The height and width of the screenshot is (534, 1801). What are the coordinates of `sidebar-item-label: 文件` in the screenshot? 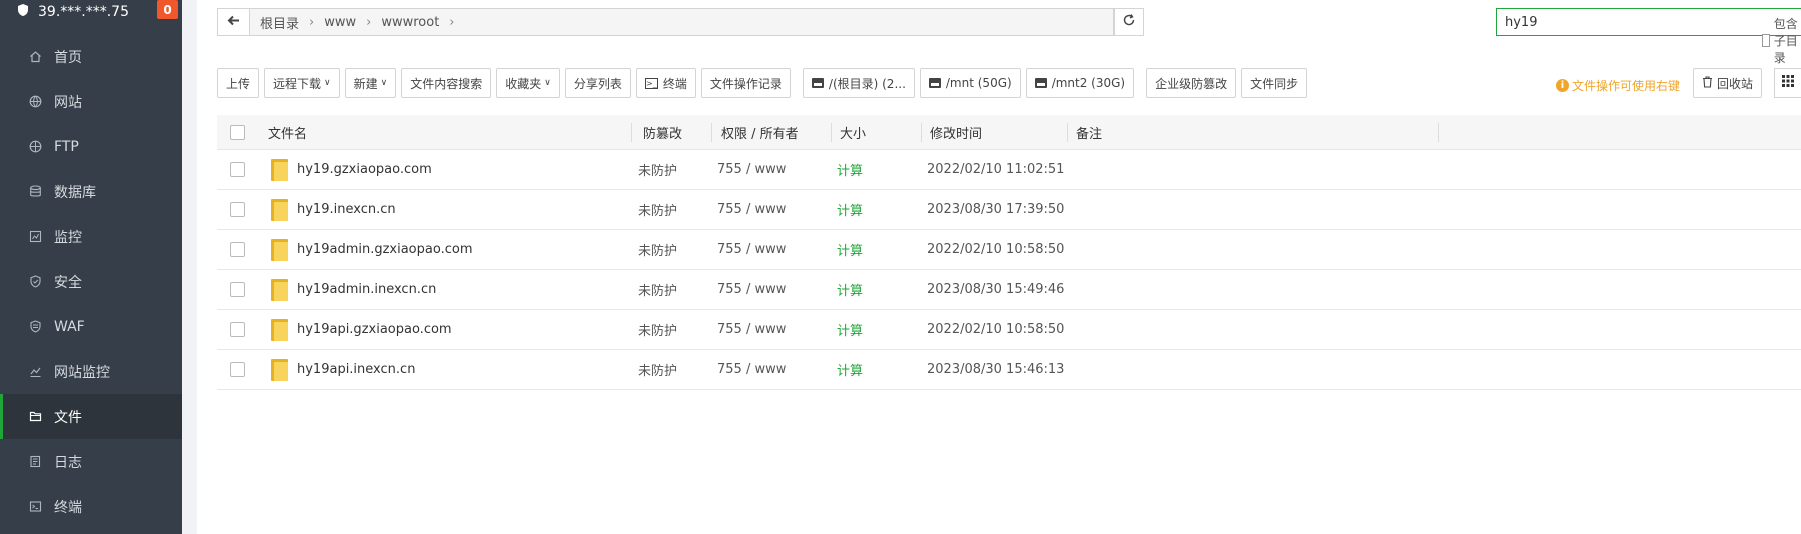 It's located at (68, 417).